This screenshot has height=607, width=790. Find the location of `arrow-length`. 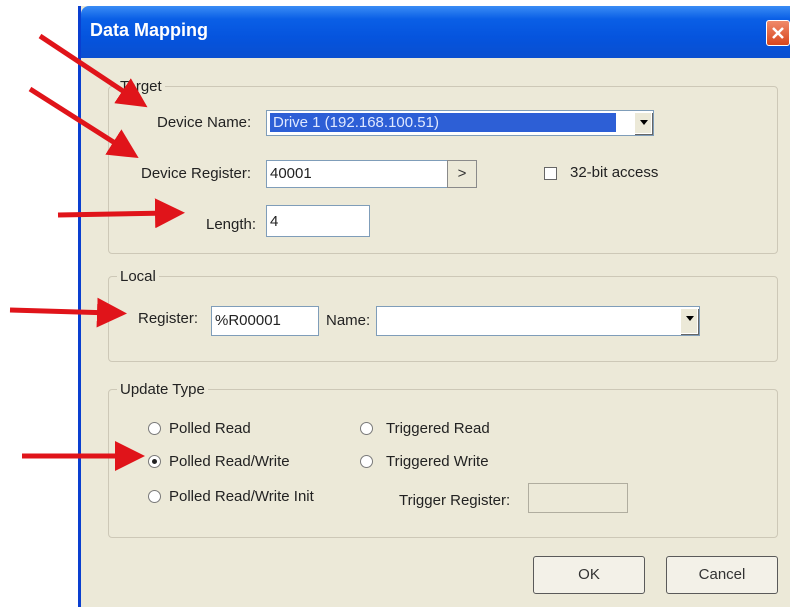

arrow-length is located at coordinates (121, 213).